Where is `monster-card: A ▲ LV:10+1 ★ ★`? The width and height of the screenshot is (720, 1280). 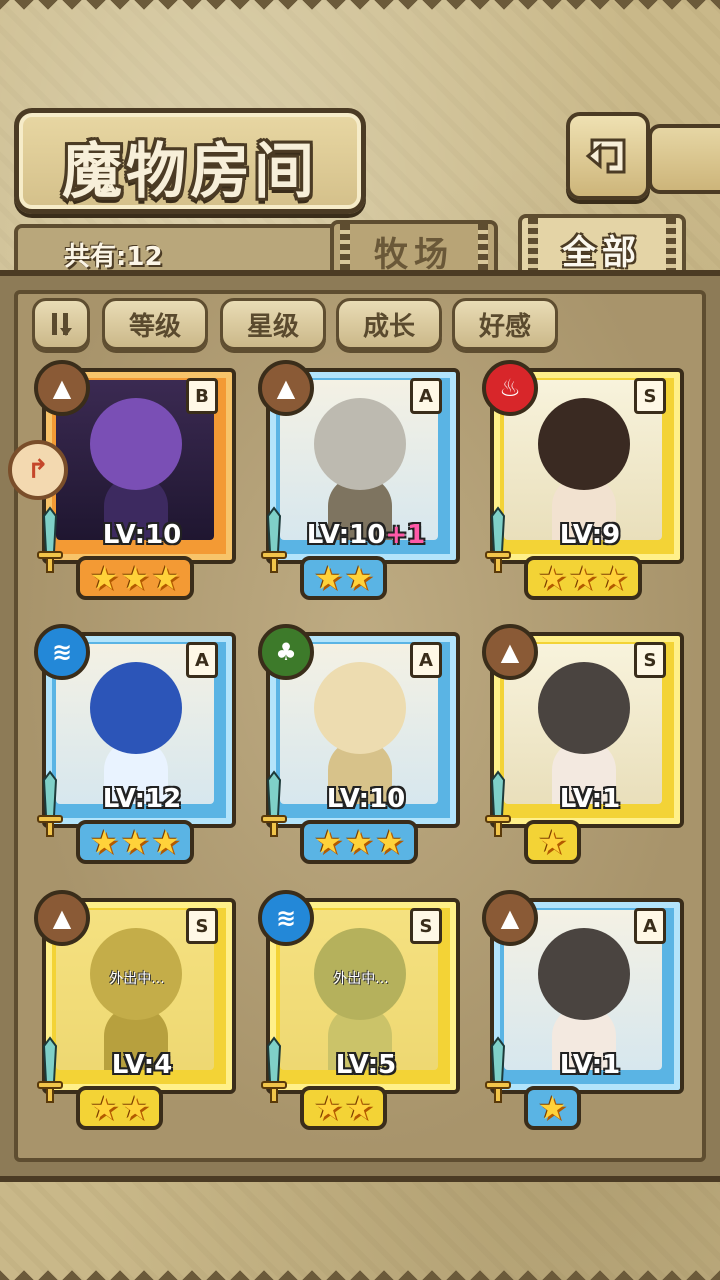 monster-card: A ▲ LV:10+1 ★ ★ is located at coordinates (359, 480).